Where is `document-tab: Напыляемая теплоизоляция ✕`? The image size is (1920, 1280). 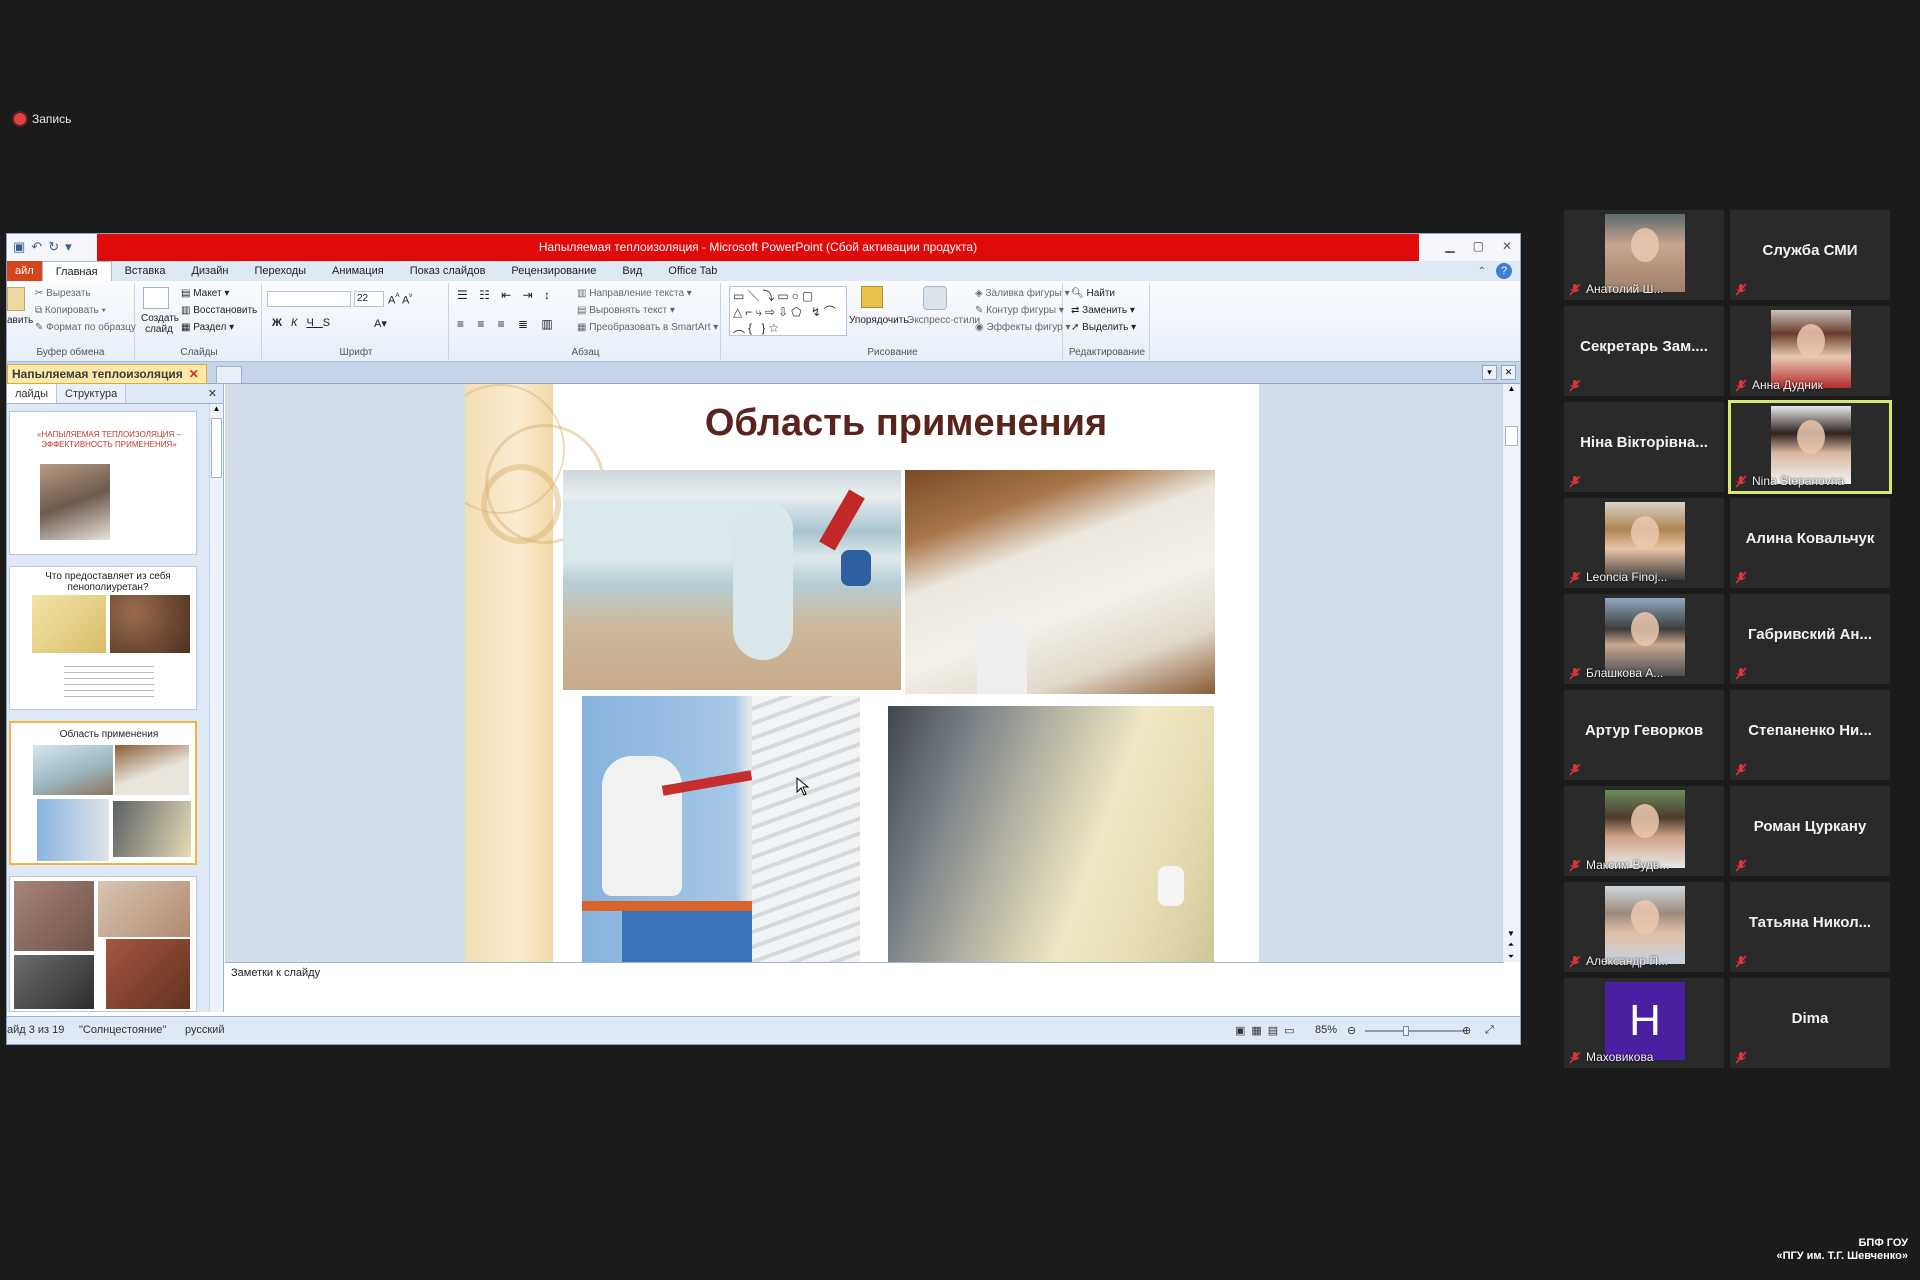
document-tab: Напыляемая теплоизоляция ✕ is located at coordinates (107, 374).